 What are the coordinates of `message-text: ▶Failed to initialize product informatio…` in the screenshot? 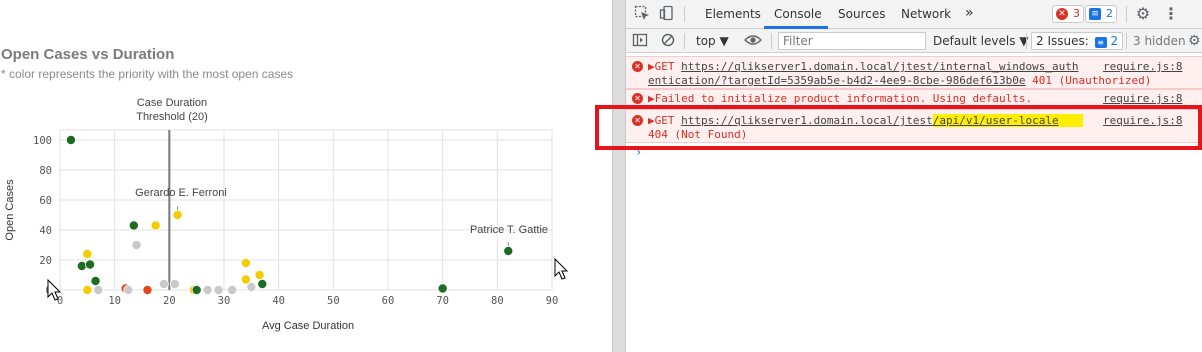 It's located at (840, 98).